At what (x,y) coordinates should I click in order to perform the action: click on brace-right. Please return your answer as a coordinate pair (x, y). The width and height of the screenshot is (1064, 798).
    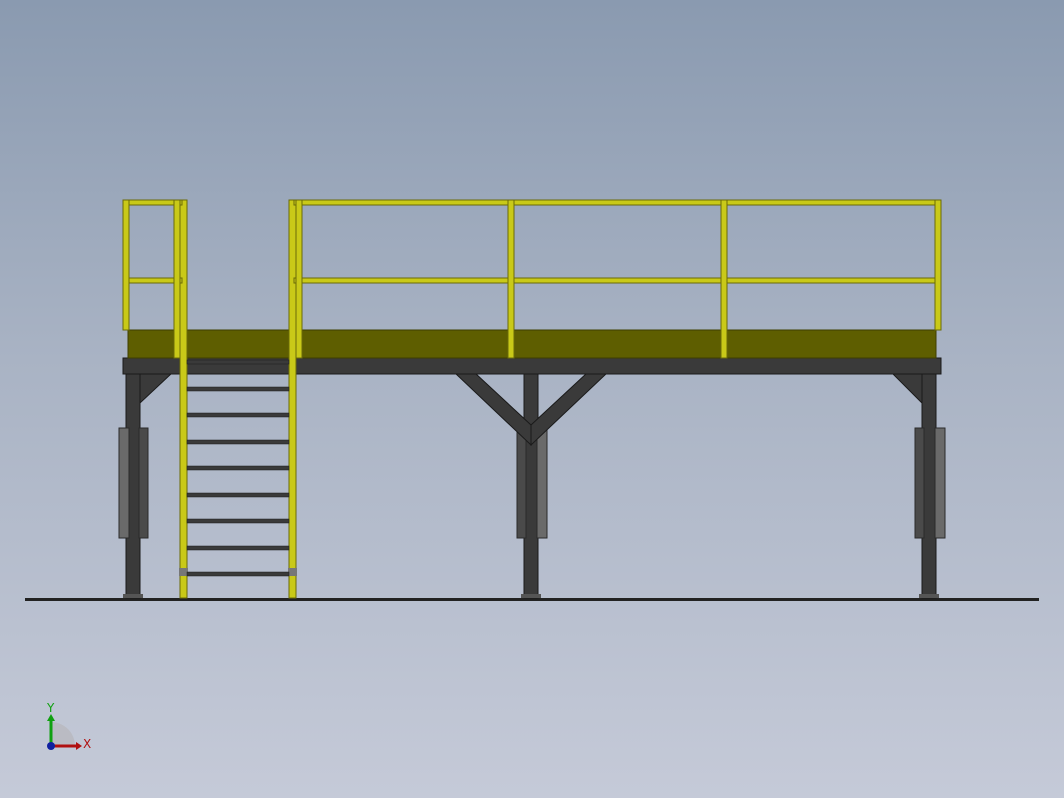
    Looking at the image, I should click on (906, 388).